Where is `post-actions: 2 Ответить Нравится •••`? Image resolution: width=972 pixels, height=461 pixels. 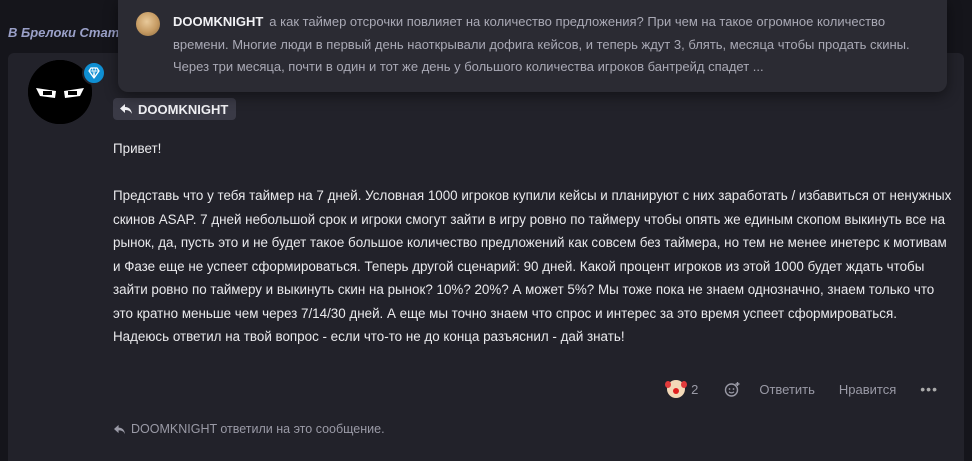 post-actions: 2 Ответить Нравится ••• is located at coordinates (801, 389).